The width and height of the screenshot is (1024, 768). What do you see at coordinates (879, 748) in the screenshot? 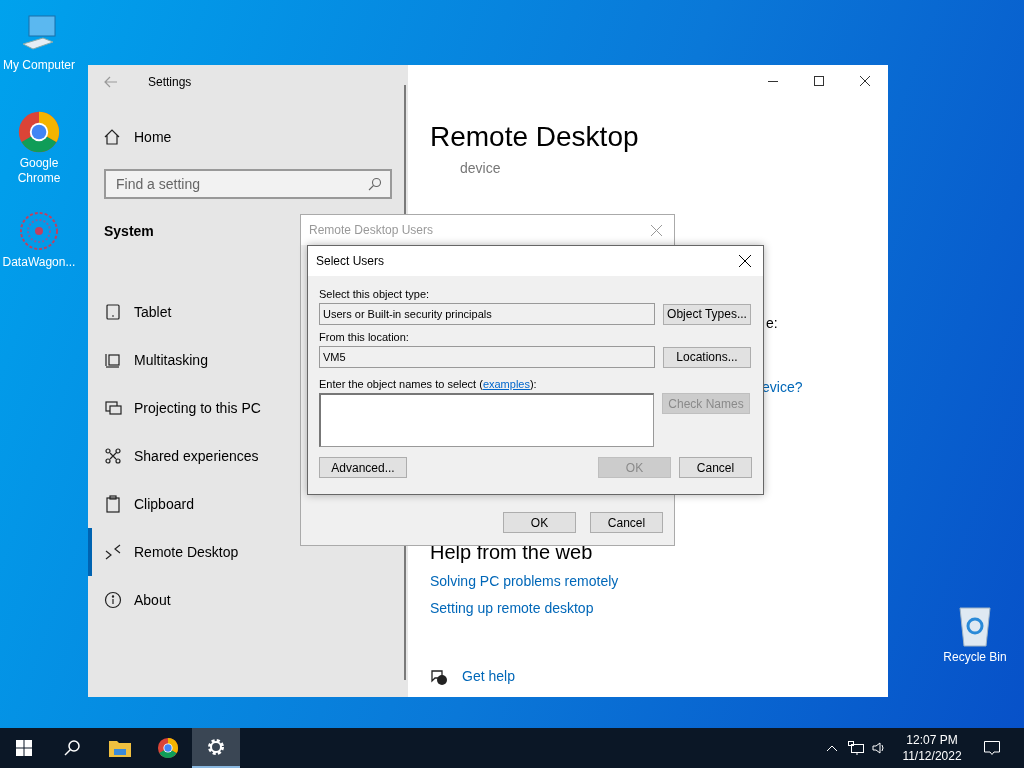
I see `speaker-icon` at bounding box center [879, 748].